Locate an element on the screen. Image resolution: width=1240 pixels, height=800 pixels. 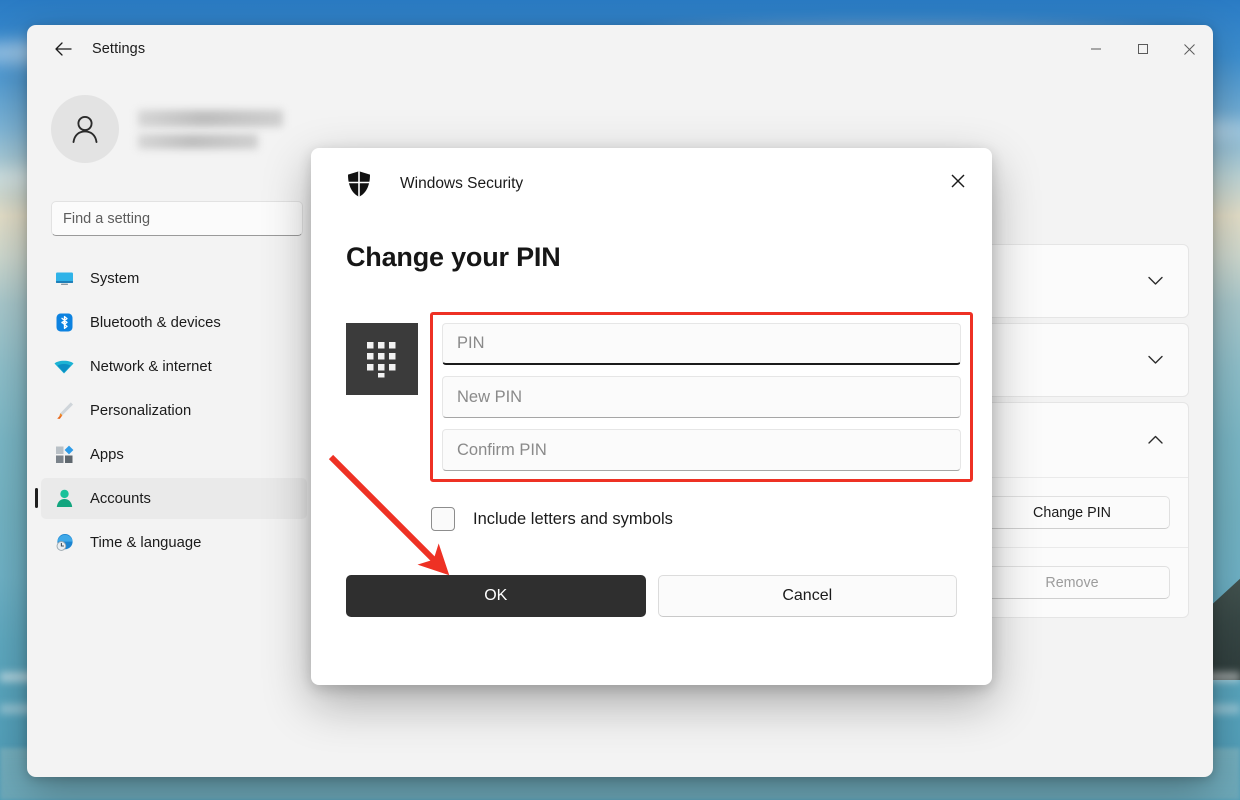
sidebar-item-network-internet: Network & internet is located at coordinates (174, 366).